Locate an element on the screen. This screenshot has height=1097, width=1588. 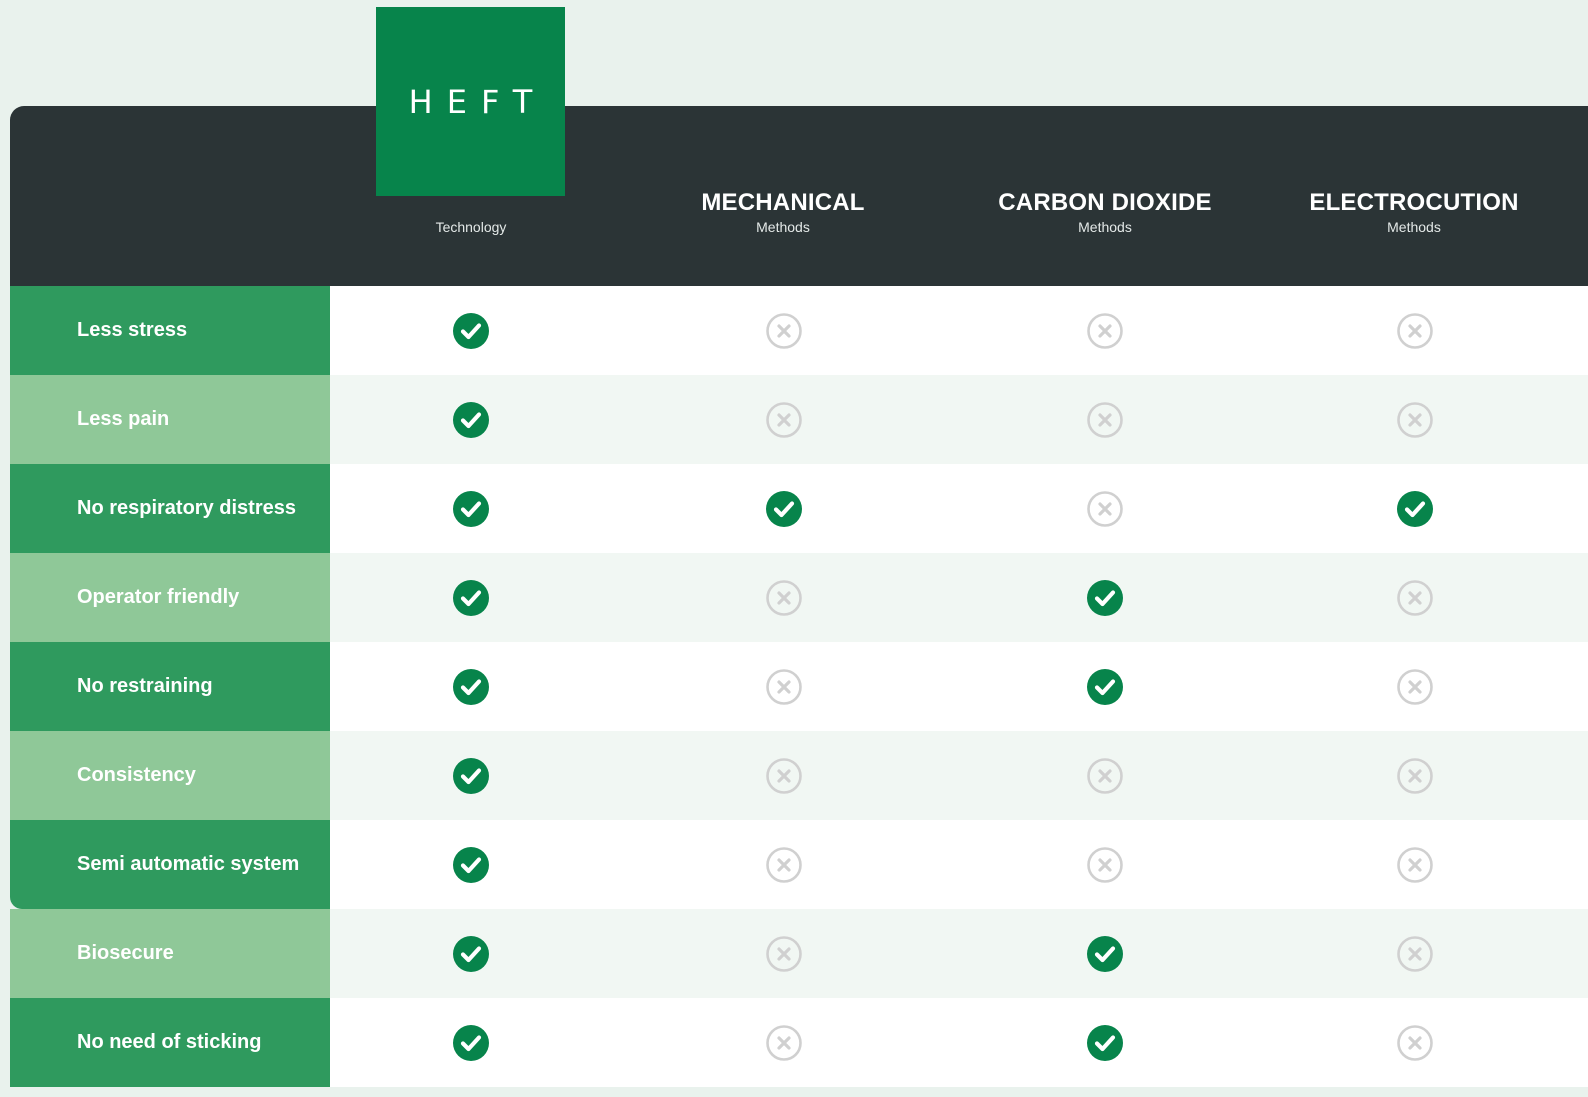
column-header-carbon-dioxide: CARBON DIOXIDE Methods is located at coordinates (1105, 212).